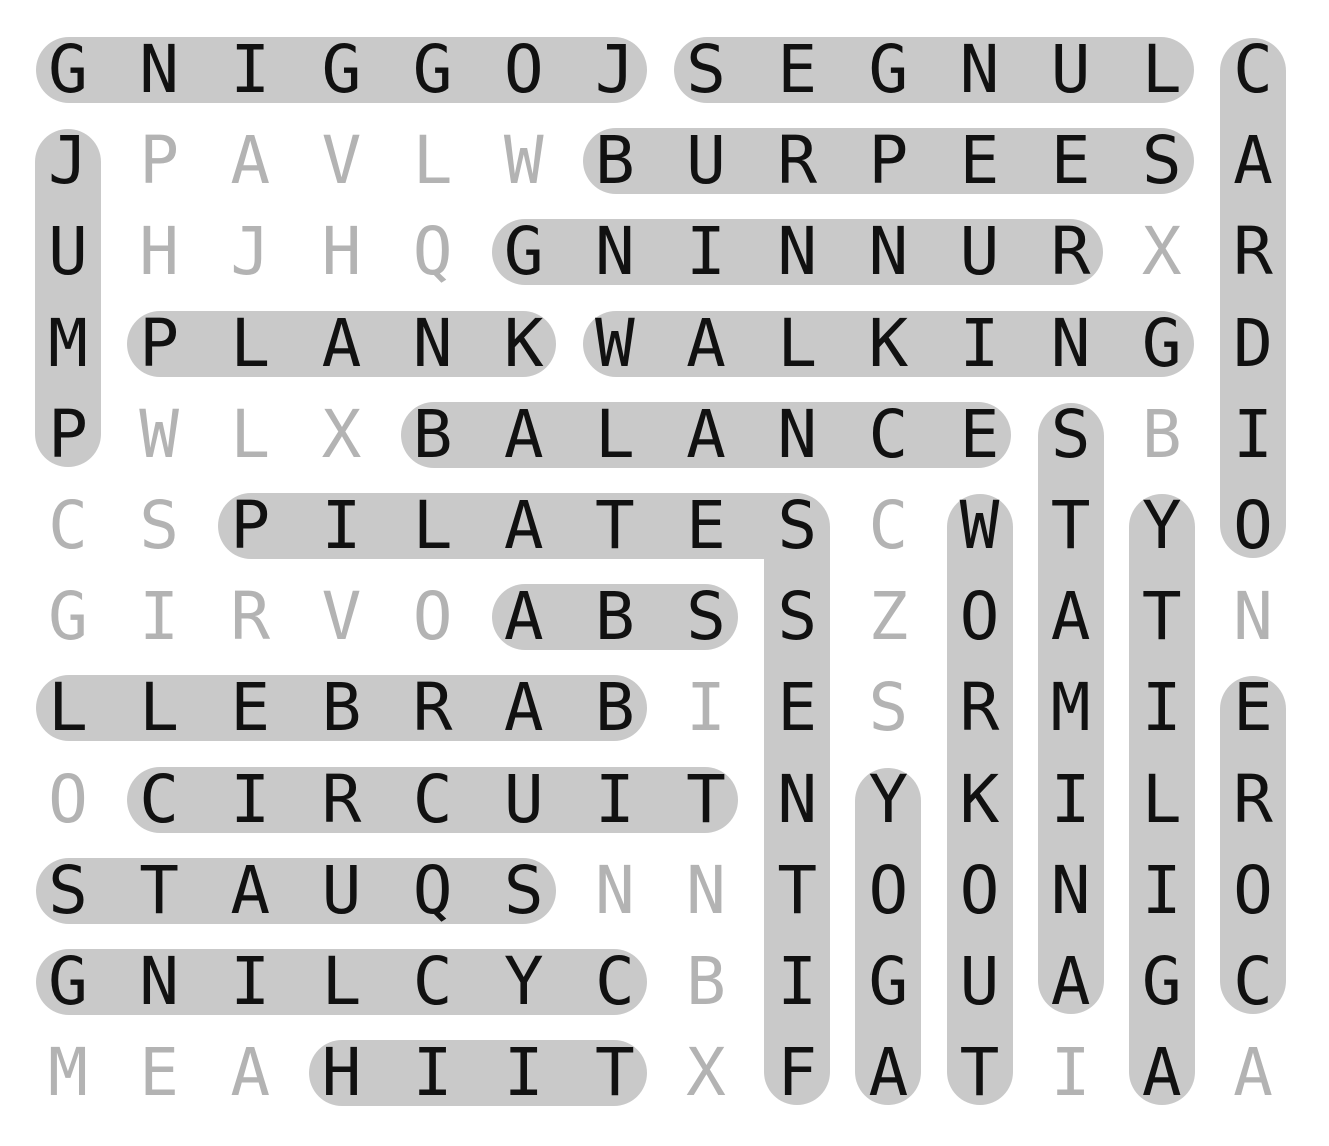  What do you see at coordinates (1253, 344) in the screenshot?
I see `grid-cell: D` at bounding box center [1253, 344].